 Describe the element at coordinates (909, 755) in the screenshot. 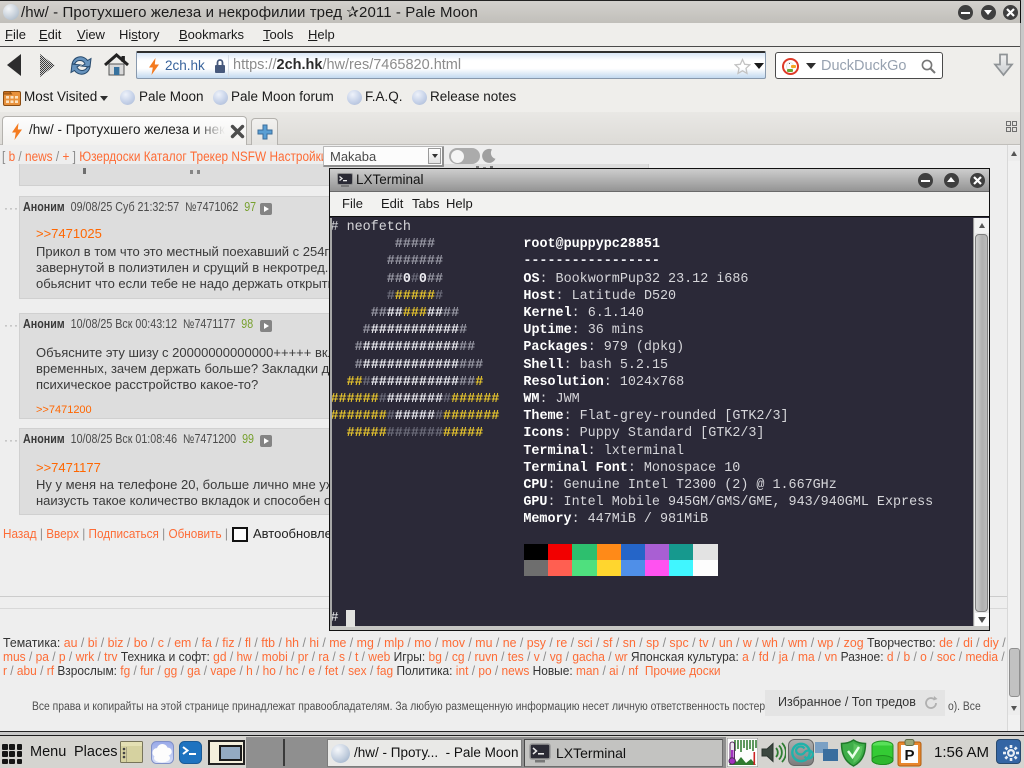

I see `svg-text: P` at that location.